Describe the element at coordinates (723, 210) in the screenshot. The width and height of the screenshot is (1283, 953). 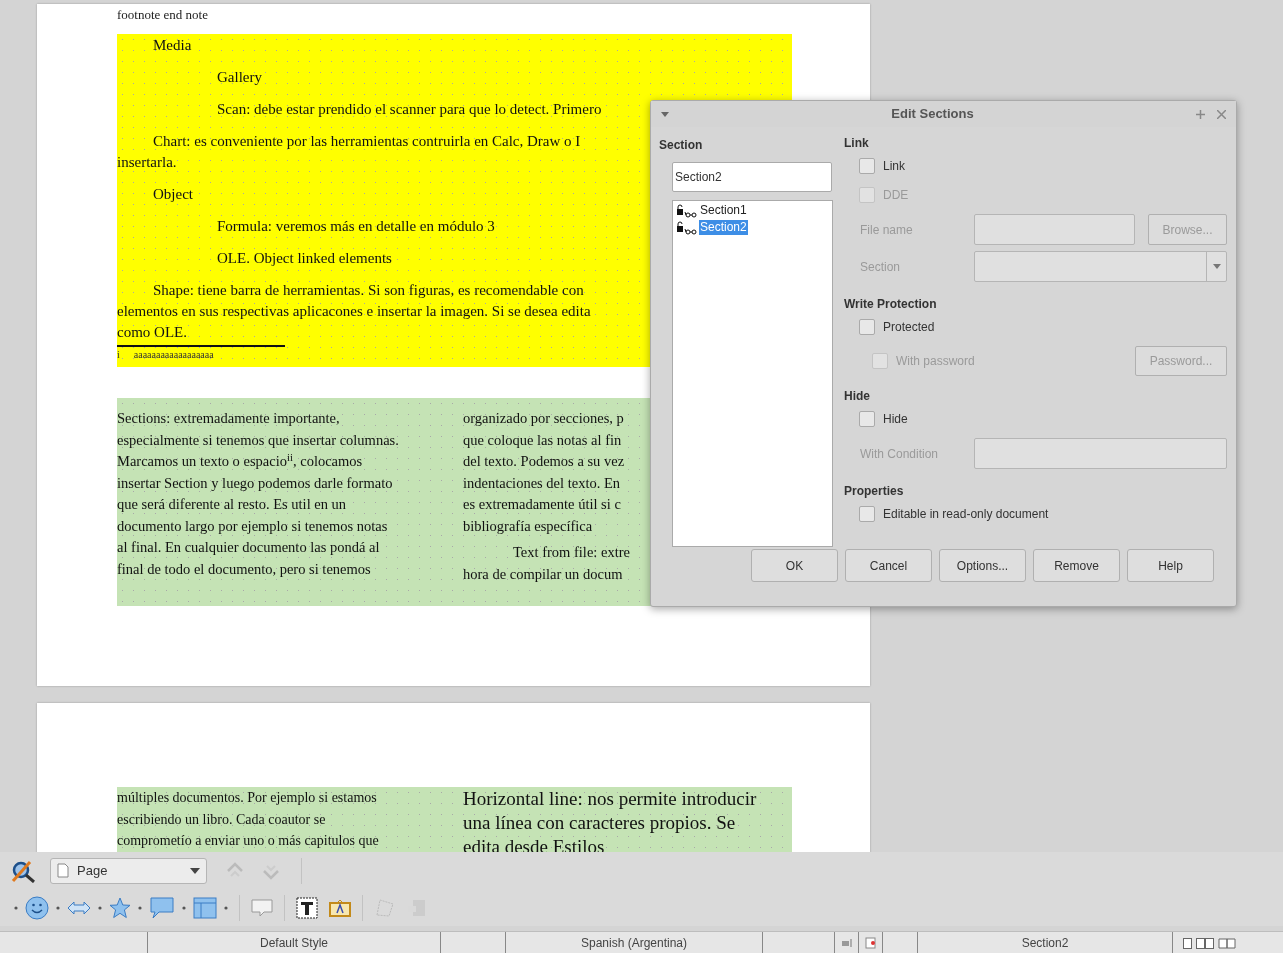
I see `section-list-item: Section1` at that location.